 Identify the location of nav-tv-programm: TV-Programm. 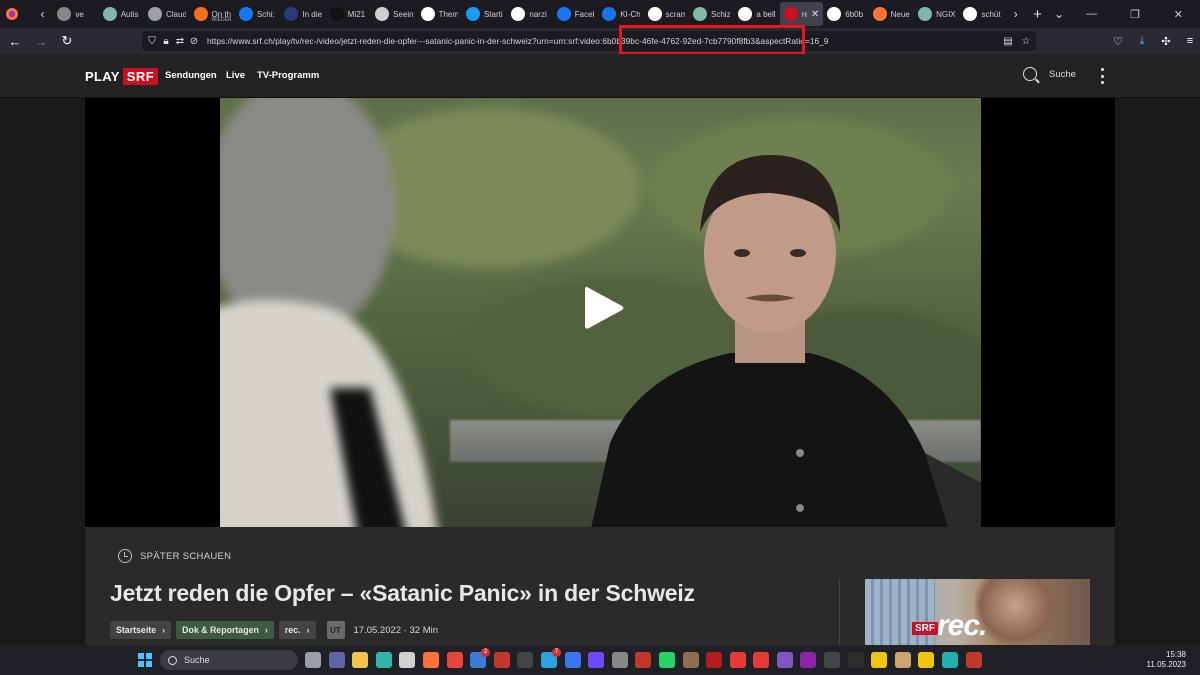
(288, 75).